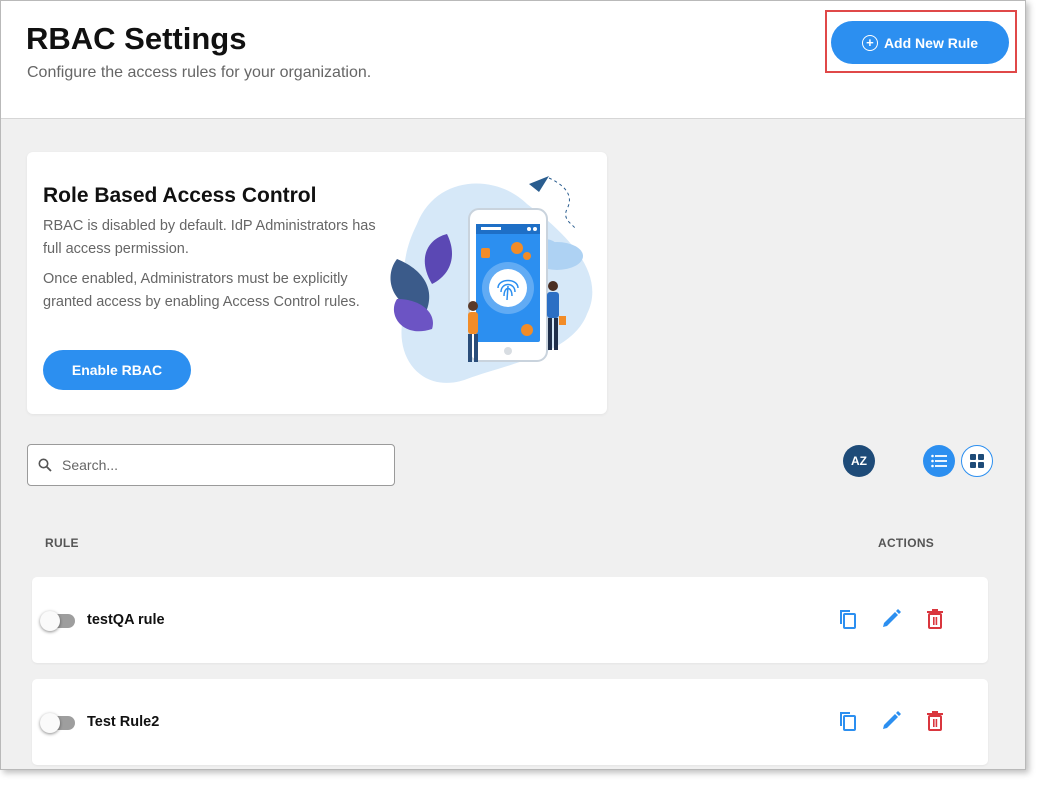 This screenshot has height=785, width=1041. I want to click on rule-name: Test Rule2, so click(123, 722).